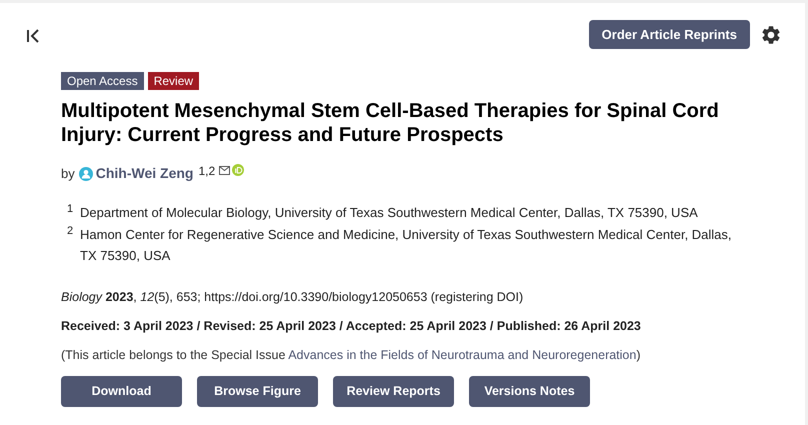 Image resolution: width=808 pixels, height=425 pixels. I want to click on collapse-icon, so click(33, 36).